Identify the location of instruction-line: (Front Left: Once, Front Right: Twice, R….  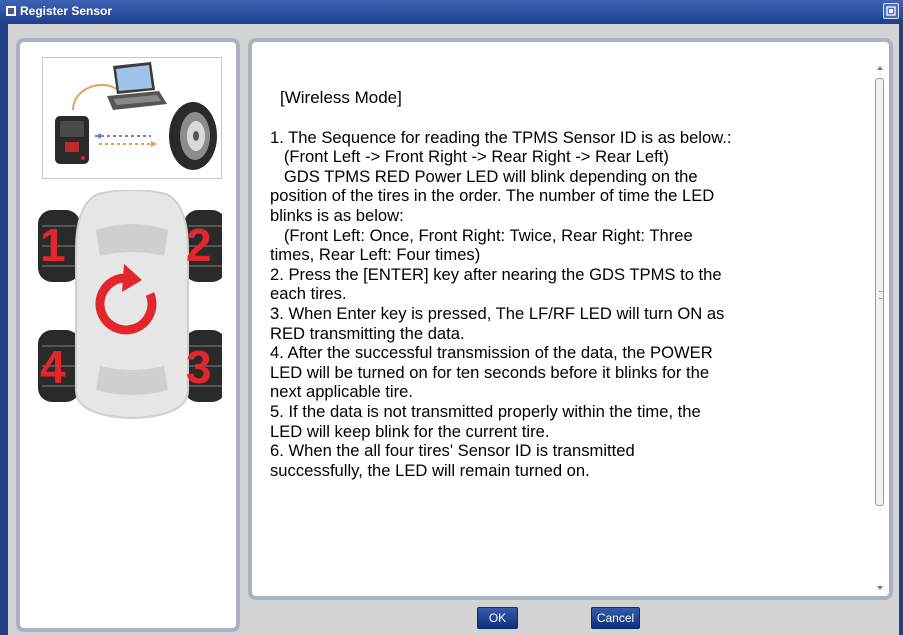
(481, 235).